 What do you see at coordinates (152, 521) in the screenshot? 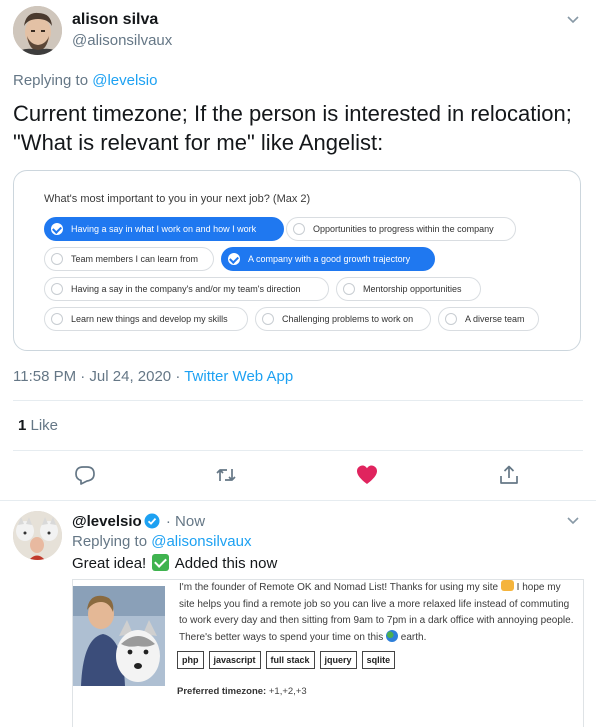
I see `verified-badge-icon` at bounding box center [152, 521].